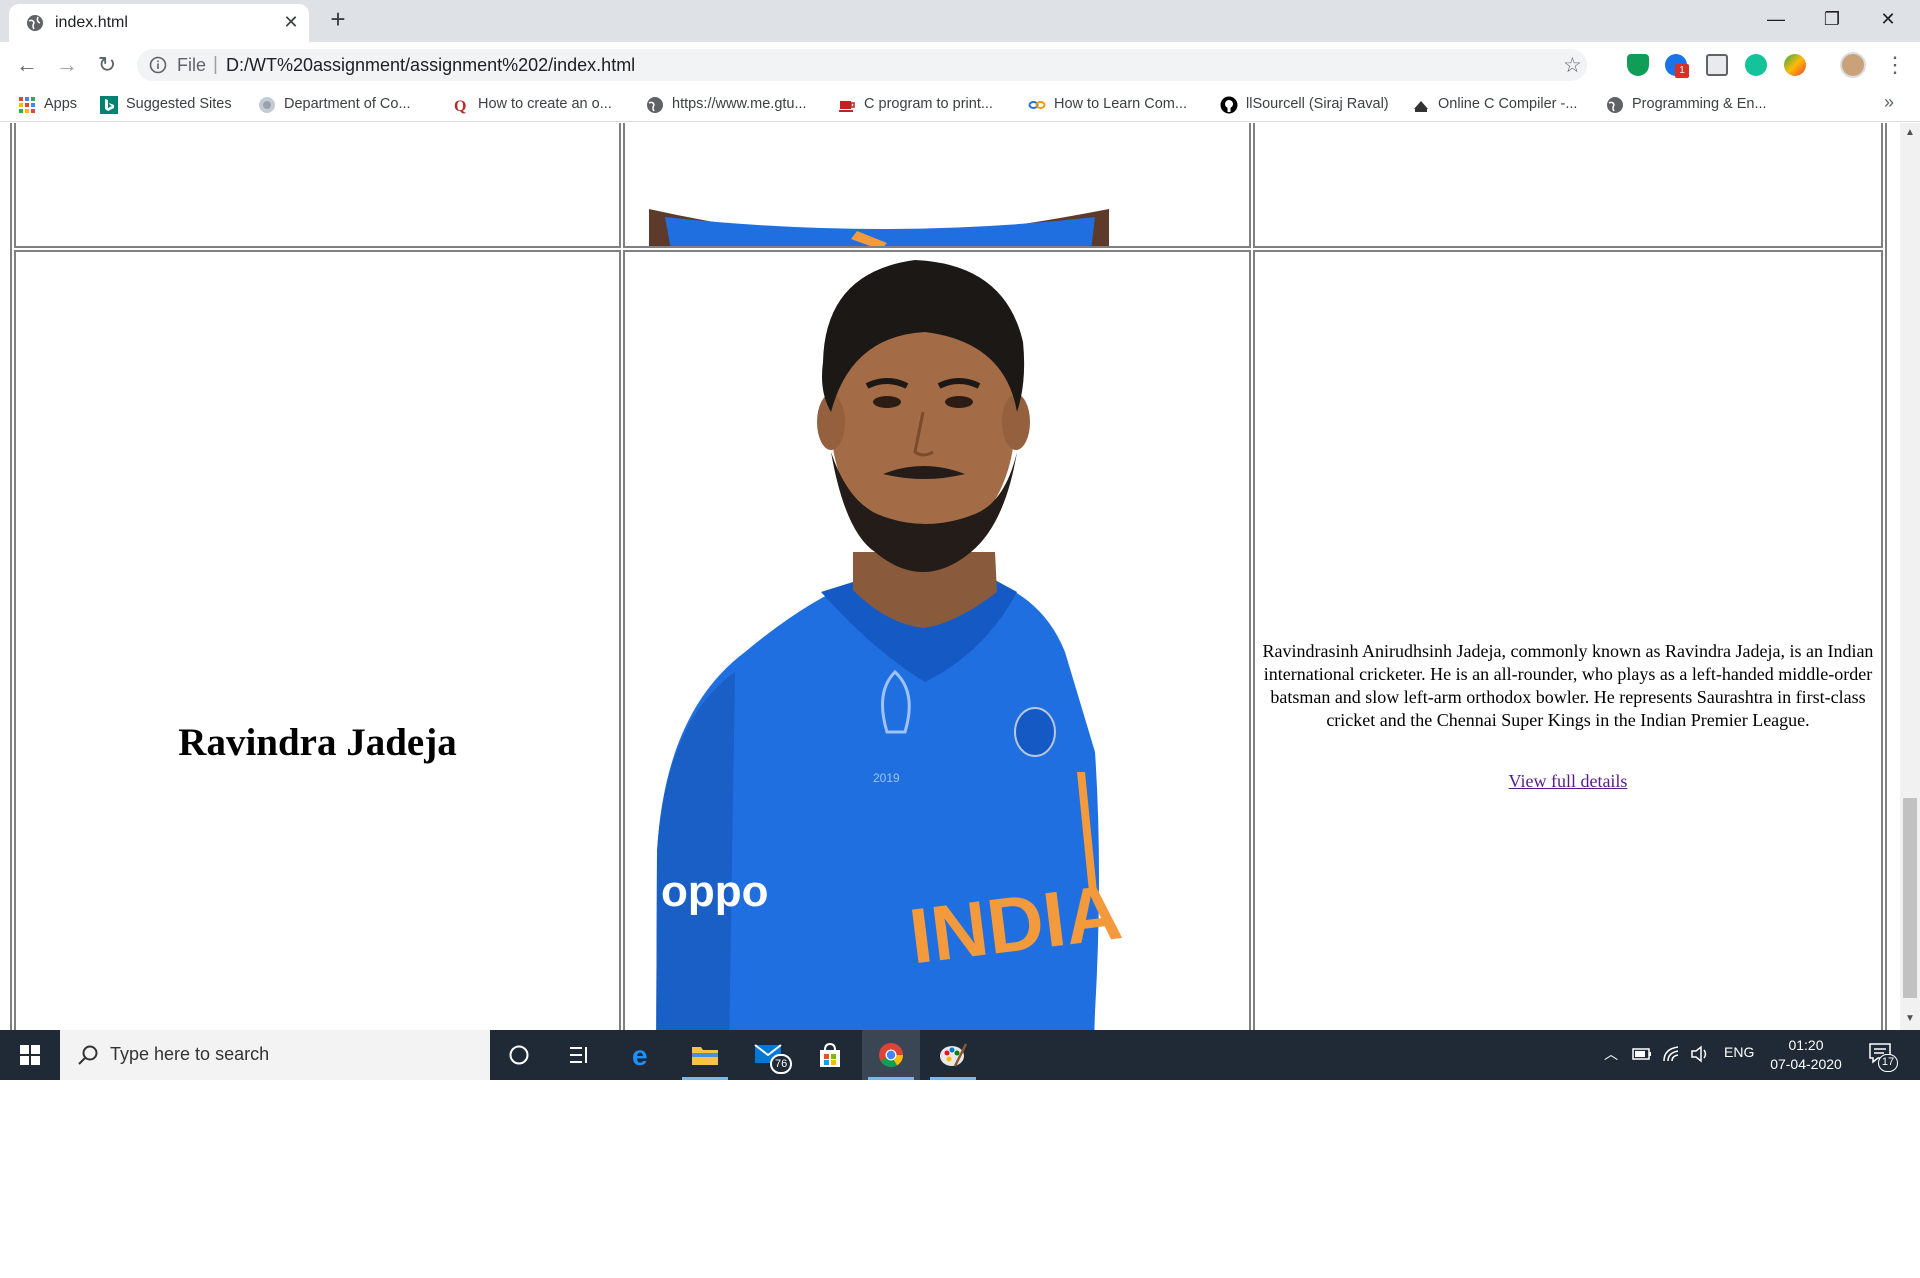 The width and height of the screenshot is (1920, 1278). Describe the element at coordinates (891, 645) in the screenshot. I see `player-photo: 2019 oppo INDIA` at that location.